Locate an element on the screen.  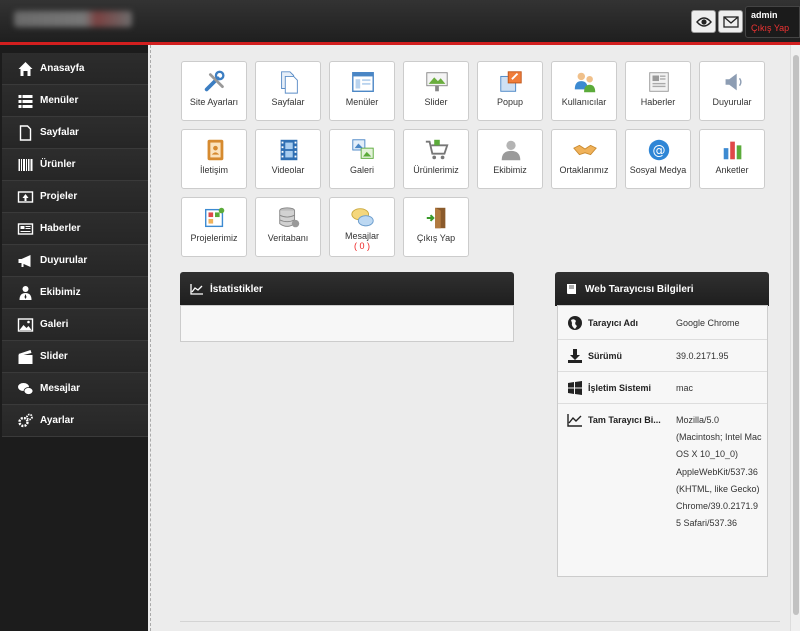
tile-kullanicilar: Kullanıcılar is located at coordinates (584, 91).